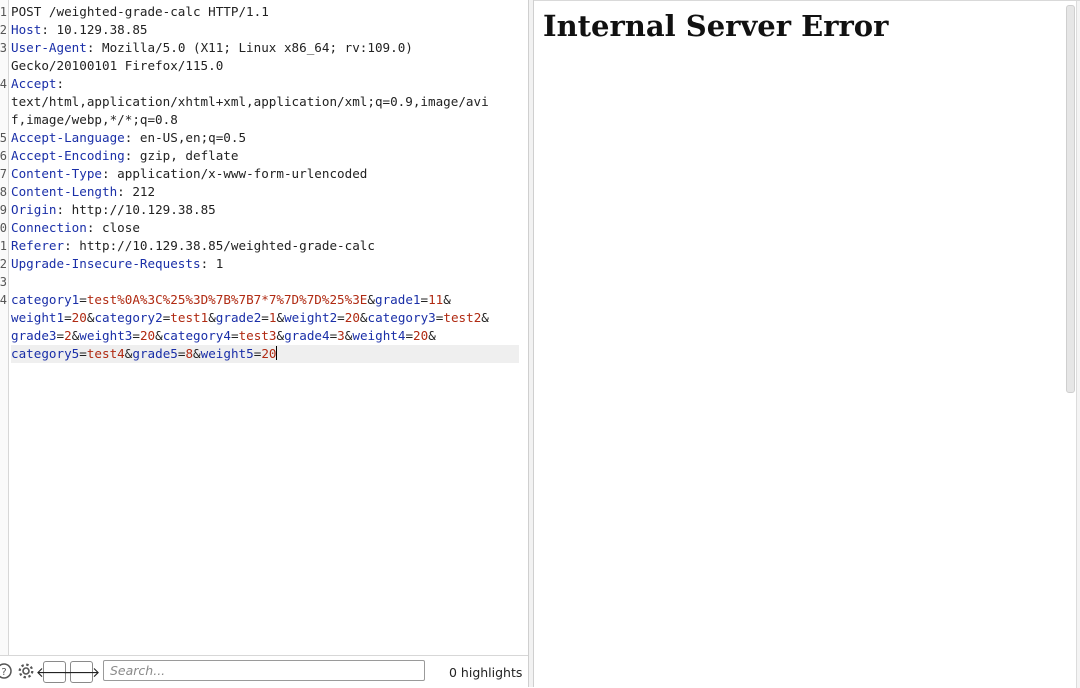 Image resolution: width=1080 pixels, height=688 pixels. Describe the element at coordinates (311, 317) in the screenshot. I see `param-key: weight2` at that location.